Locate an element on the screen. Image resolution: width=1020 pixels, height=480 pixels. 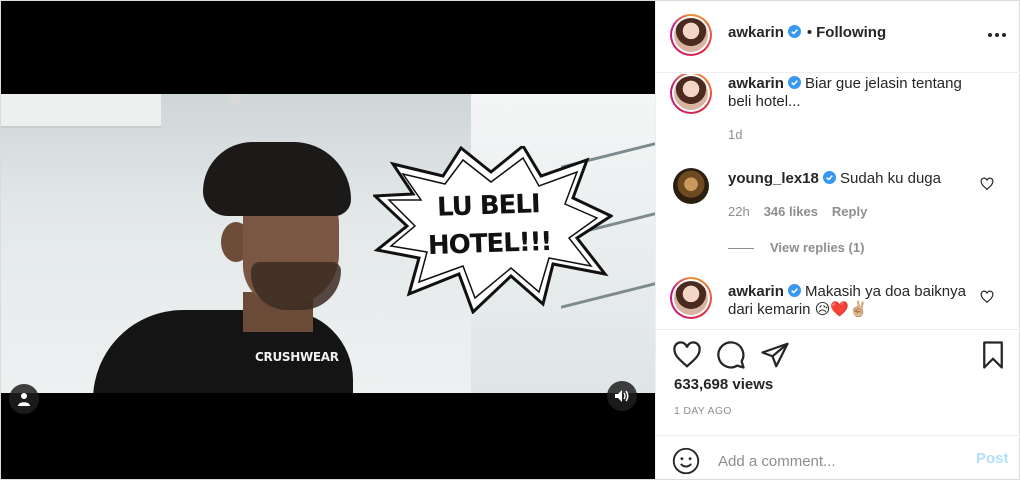
view-replies-label: View replies (1) is located at coordinates (817, 247).